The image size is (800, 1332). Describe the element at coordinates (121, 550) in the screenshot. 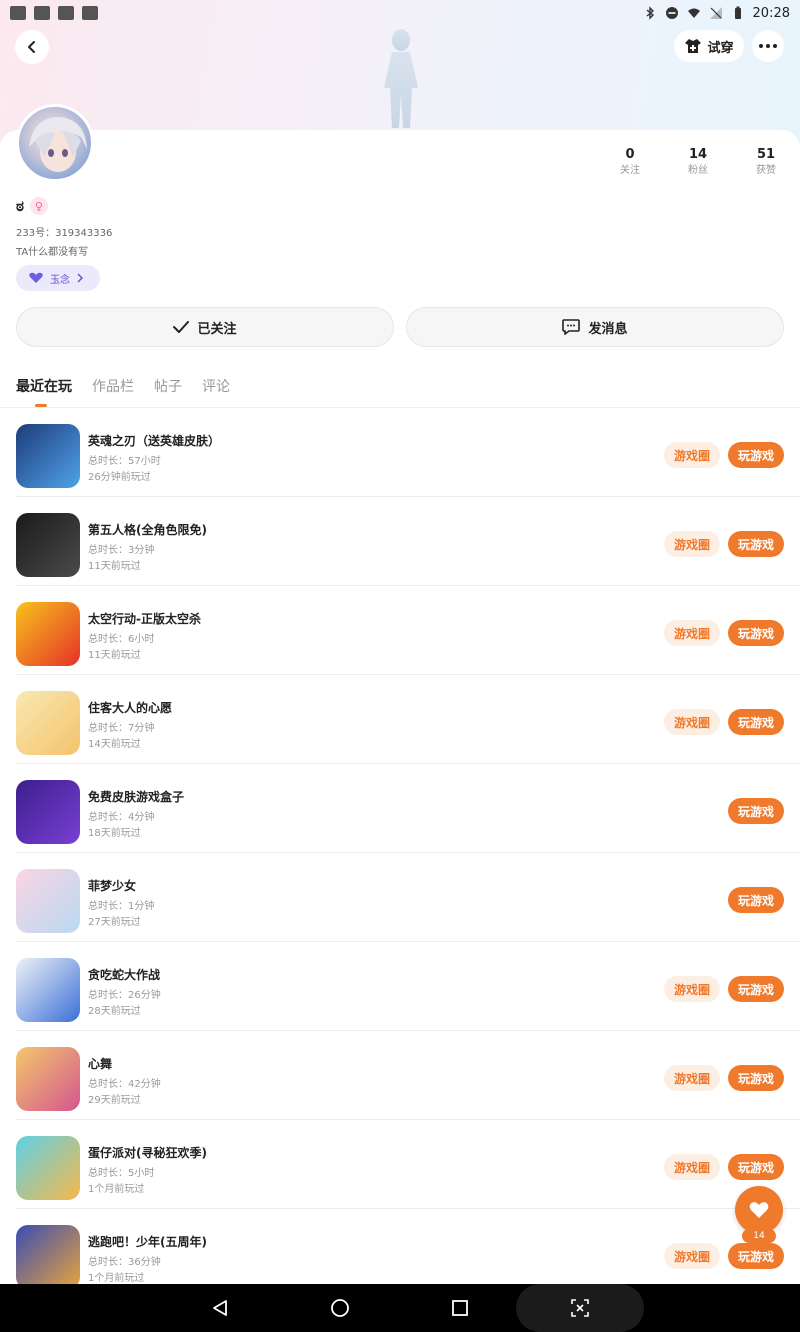

I see `game-duration: 总时长：3分钟` at that location.